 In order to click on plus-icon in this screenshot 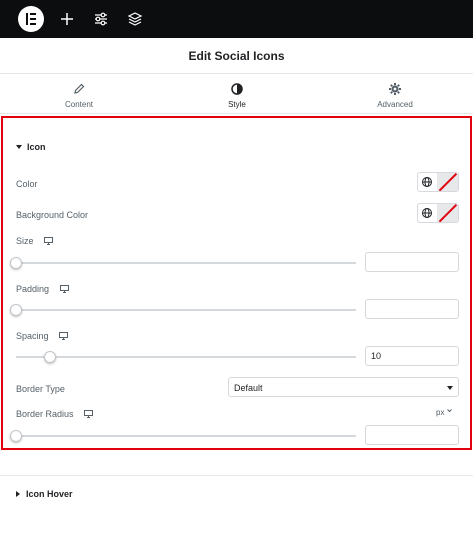, I will do `click(67, 19)`.